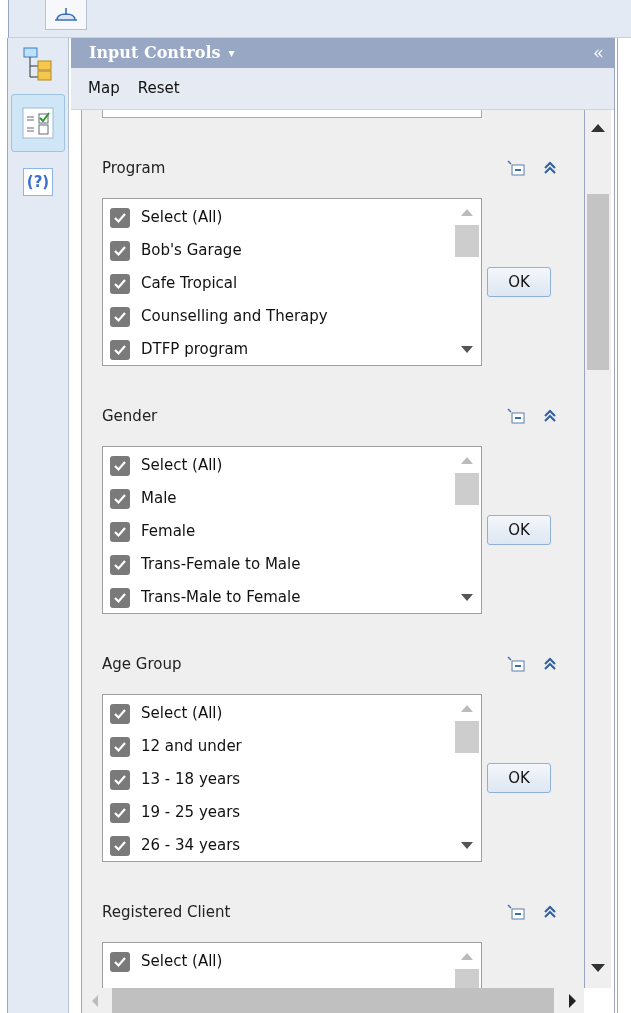 The height and width of the screenshot is (1013, 631). Describe the element at coordinates (234, 317) in the screenshot. I see `option-label: Counselling and Therapy` at that location.